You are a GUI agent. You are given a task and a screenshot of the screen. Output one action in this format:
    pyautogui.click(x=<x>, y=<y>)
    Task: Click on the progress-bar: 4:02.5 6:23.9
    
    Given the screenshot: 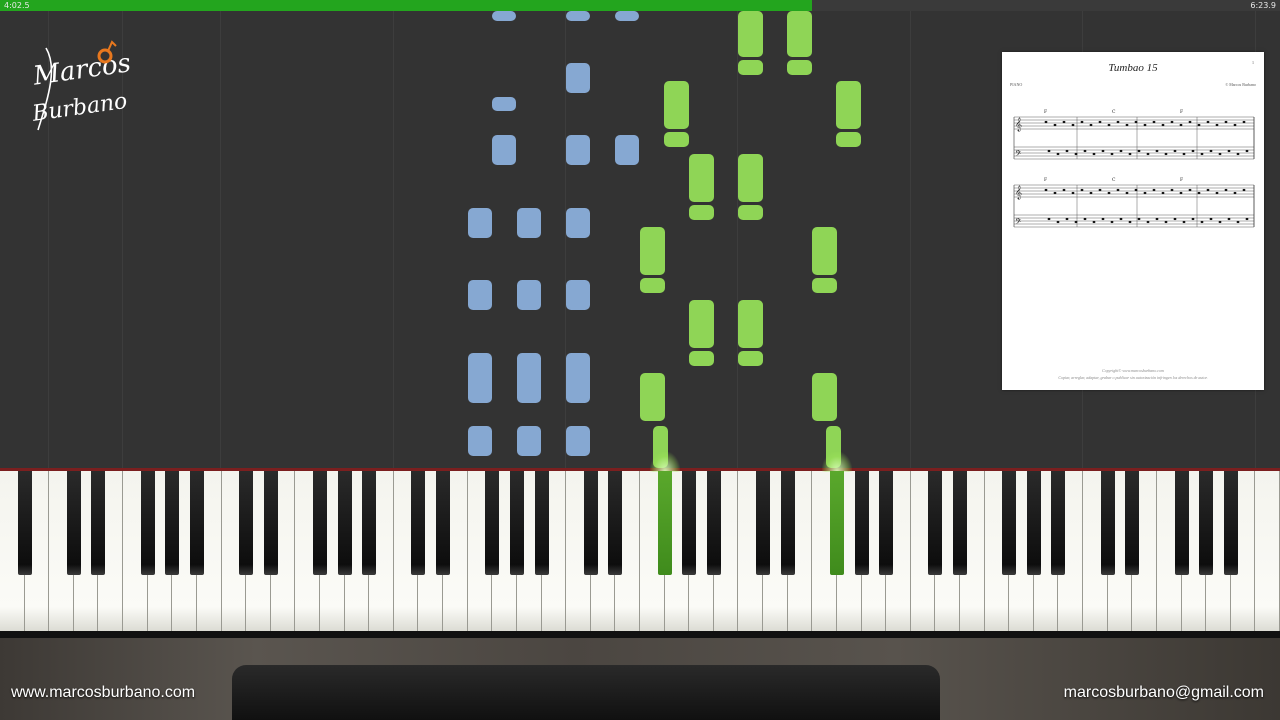 What is the action you would take?
    pyautogui.click(x=640, y=5)
    